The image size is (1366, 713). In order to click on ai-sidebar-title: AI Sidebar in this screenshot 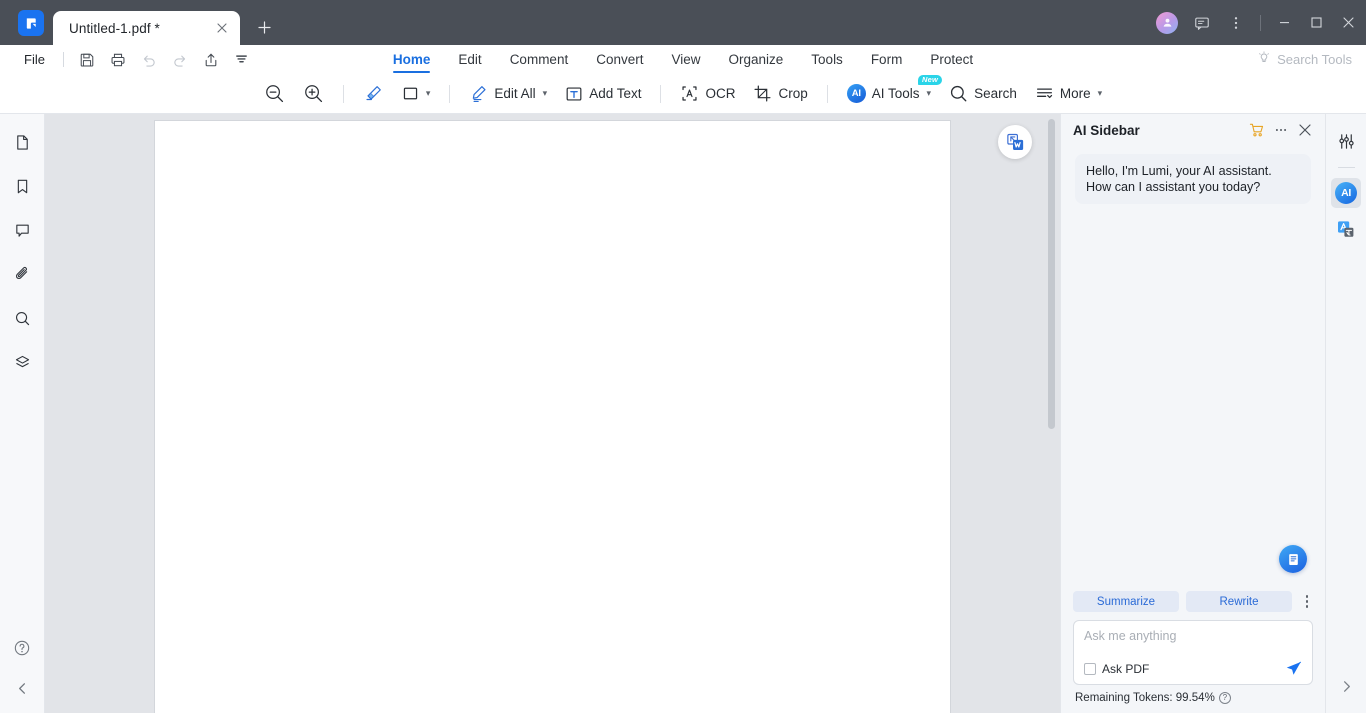, I will do `click(1106, 130)`.